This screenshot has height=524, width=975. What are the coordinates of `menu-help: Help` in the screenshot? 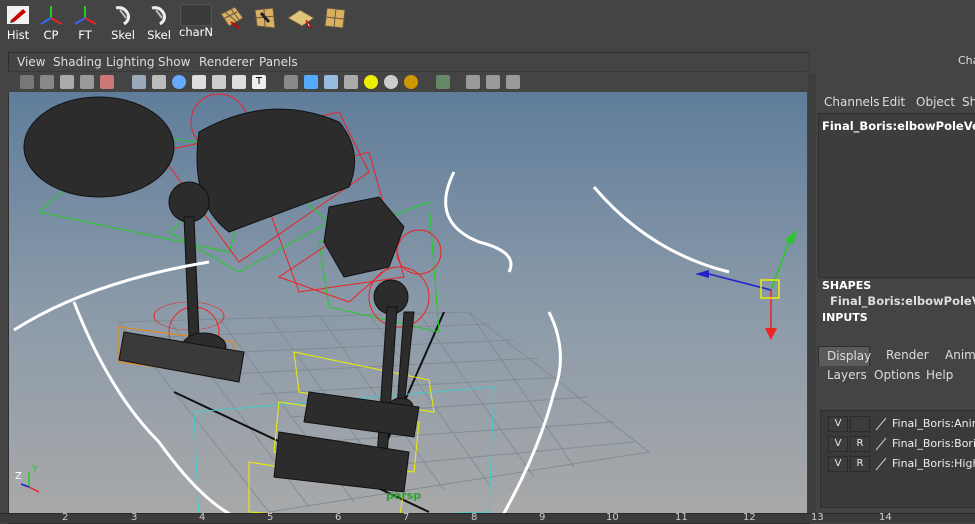 It's located at (939, 375).